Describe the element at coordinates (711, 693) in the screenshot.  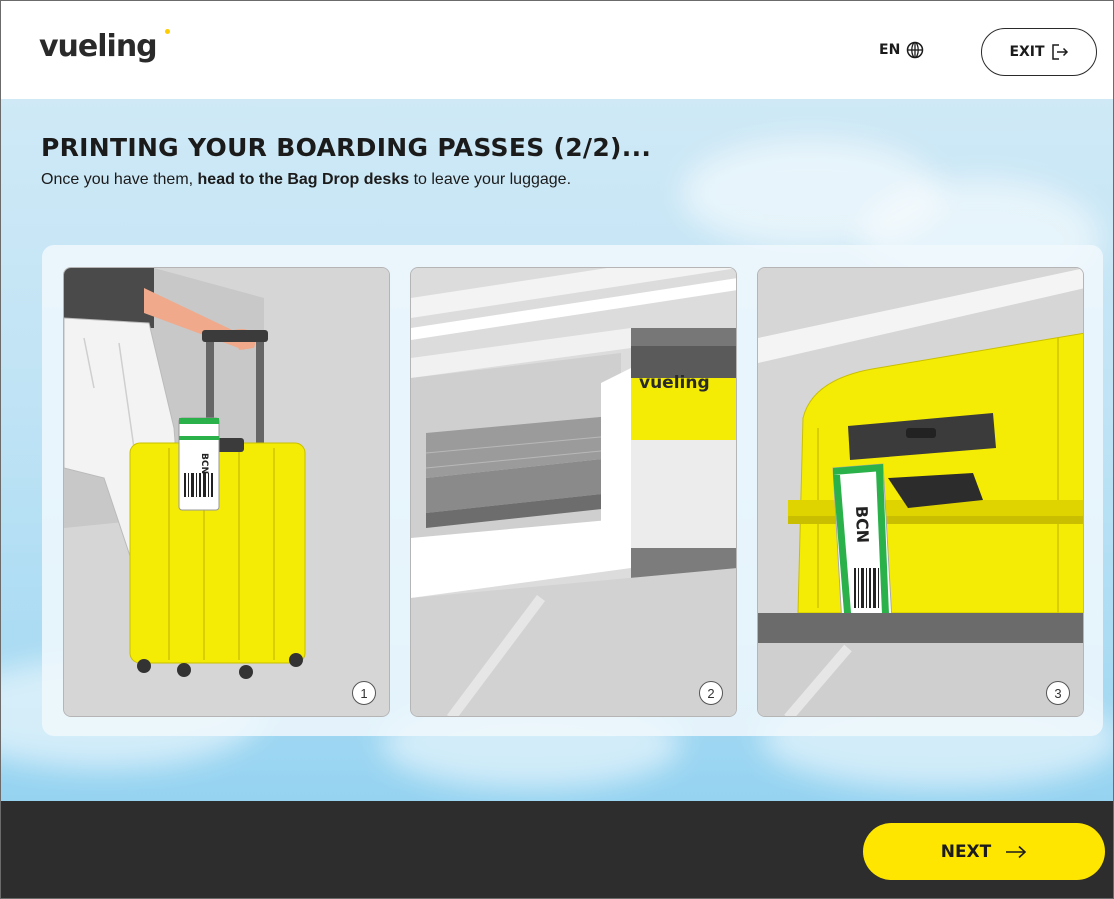
I see `step-number-2: 2` at that location.